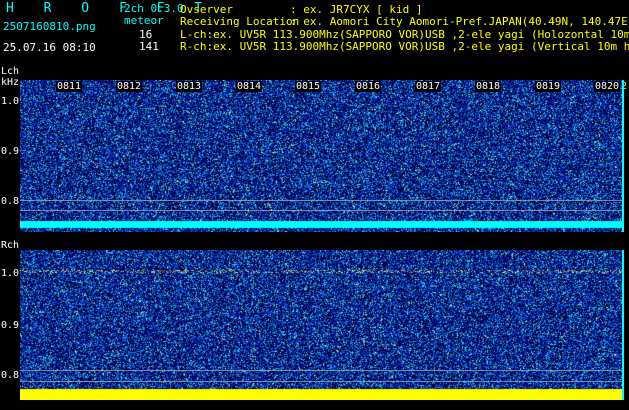 This screenshot has width=629, height=410. I want to click on lch-edge-bar, so click(623, 156).